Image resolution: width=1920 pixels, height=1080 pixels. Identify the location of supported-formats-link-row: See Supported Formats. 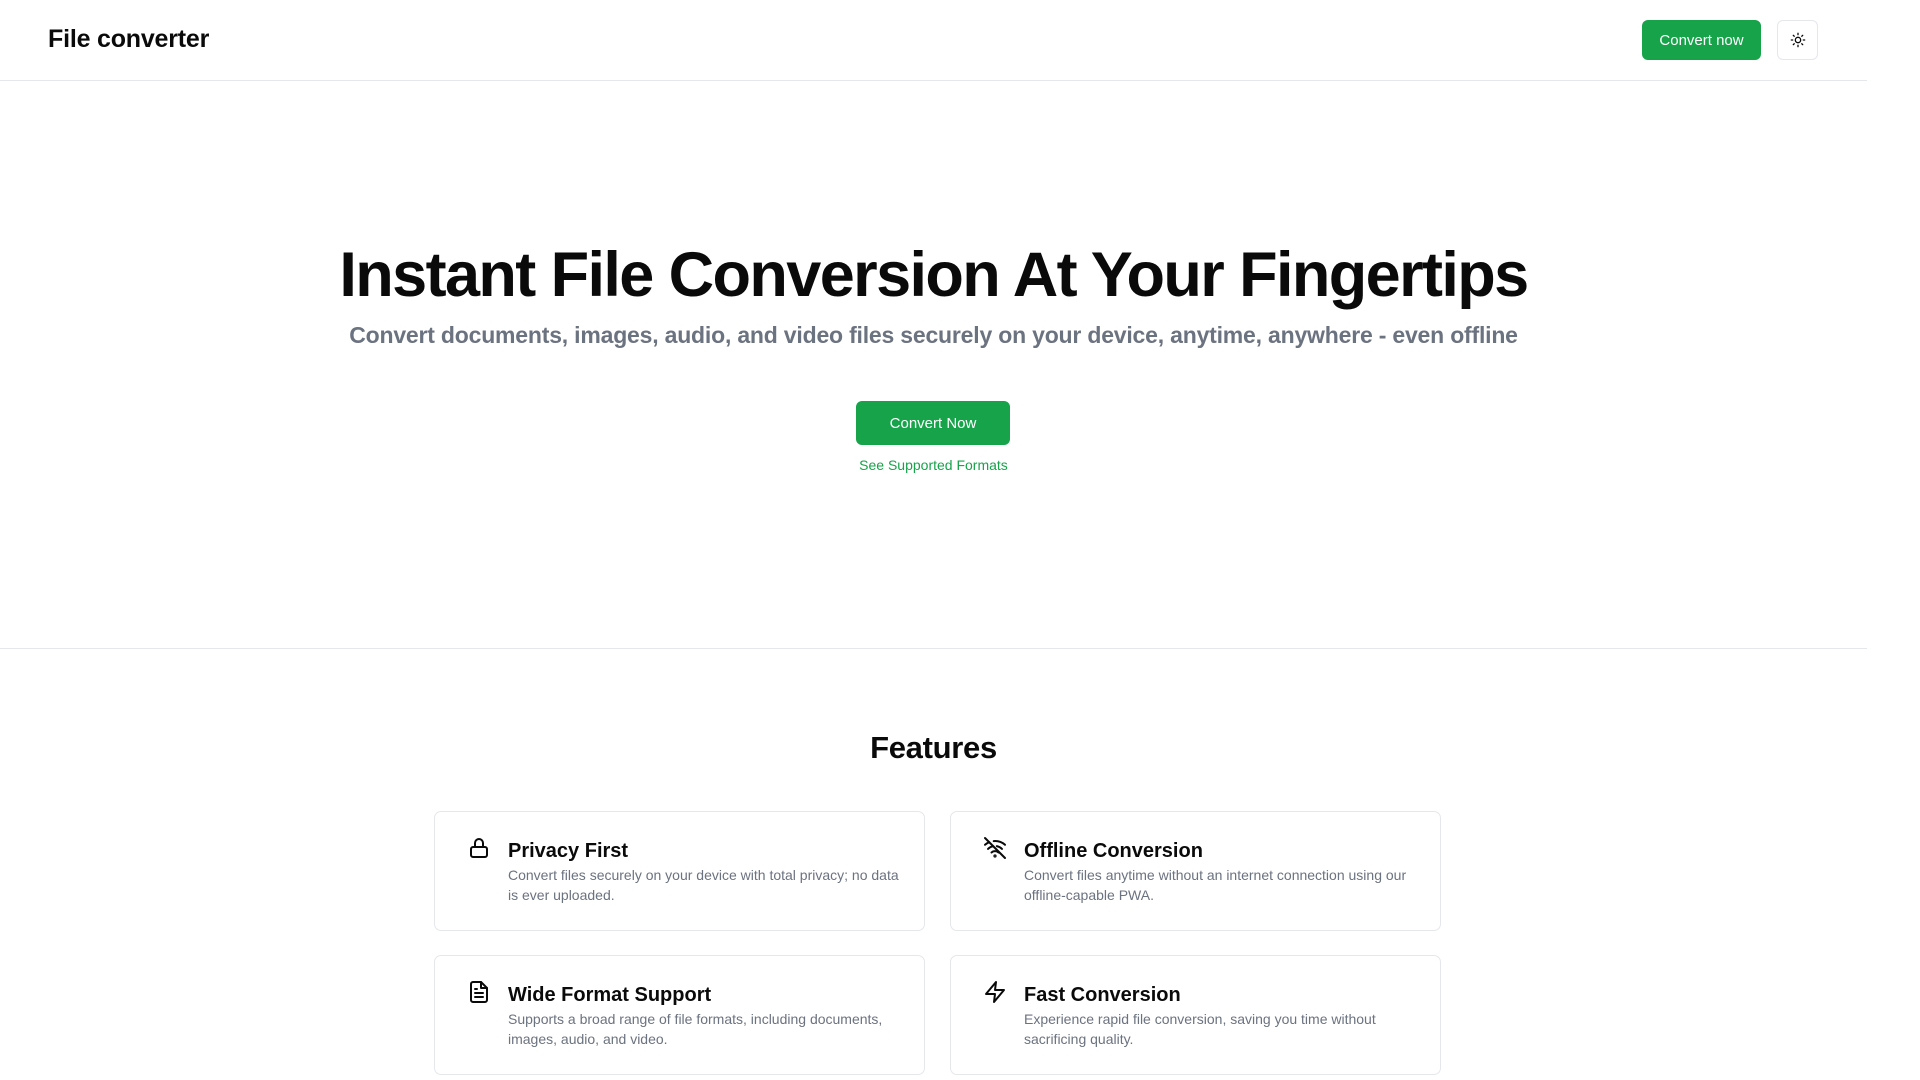
(933, 465).